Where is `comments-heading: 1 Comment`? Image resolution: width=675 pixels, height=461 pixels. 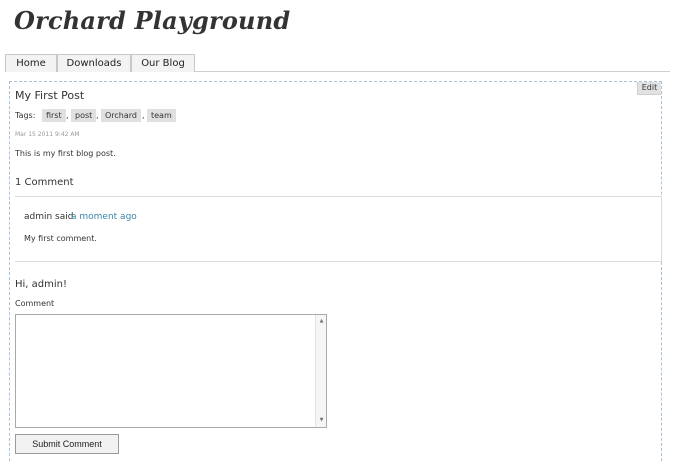
comments-heading: 1 Comment is located at coordinates (44, 182).